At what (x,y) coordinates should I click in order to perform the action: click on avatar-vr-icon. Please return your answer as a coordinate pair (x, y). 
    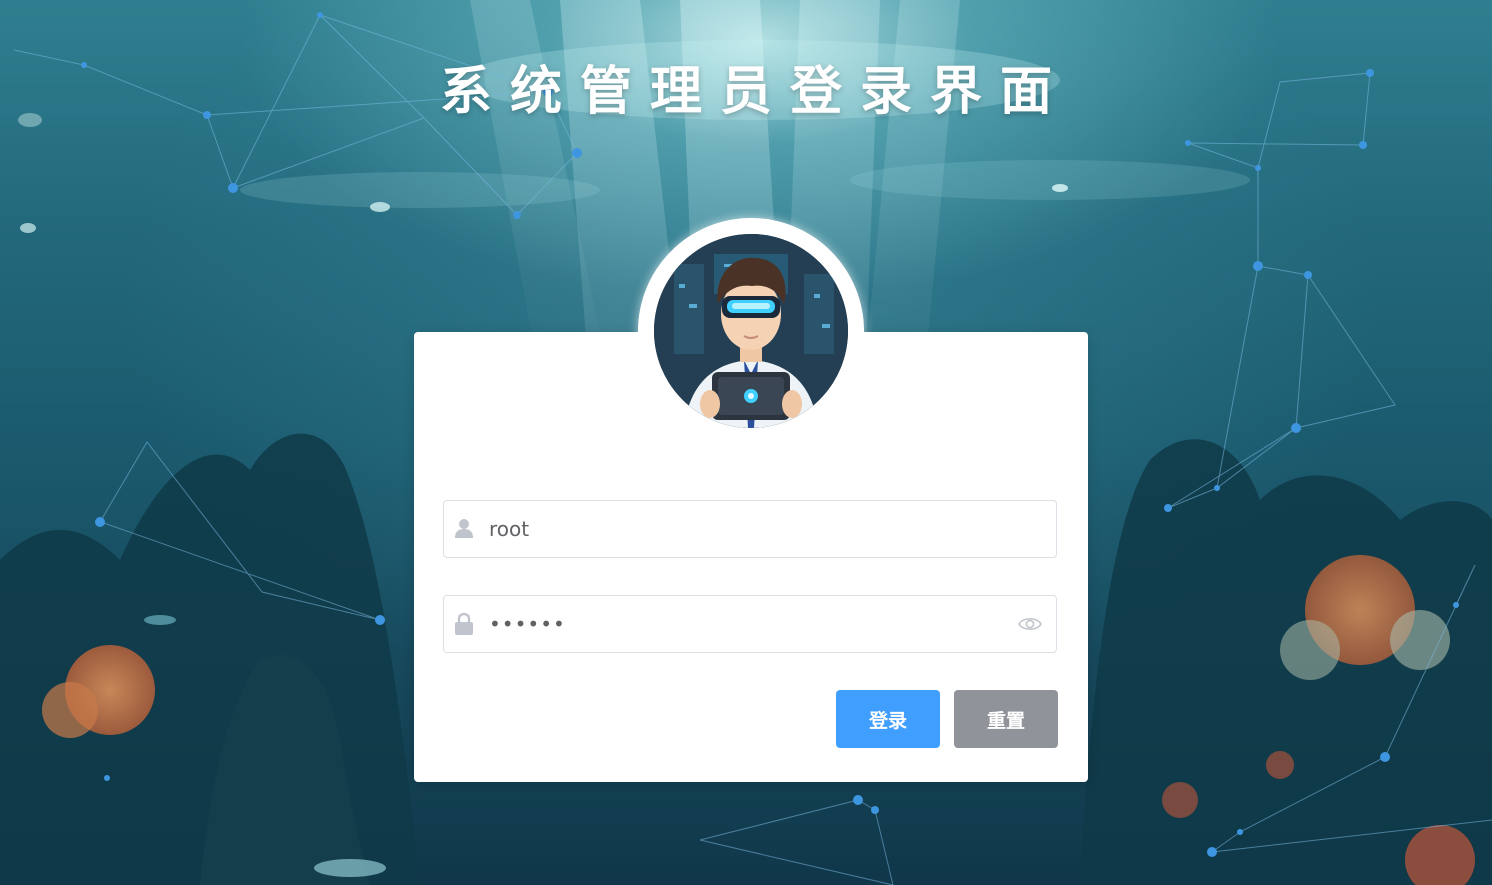
    Looking at the image, I should click on (751, 331).